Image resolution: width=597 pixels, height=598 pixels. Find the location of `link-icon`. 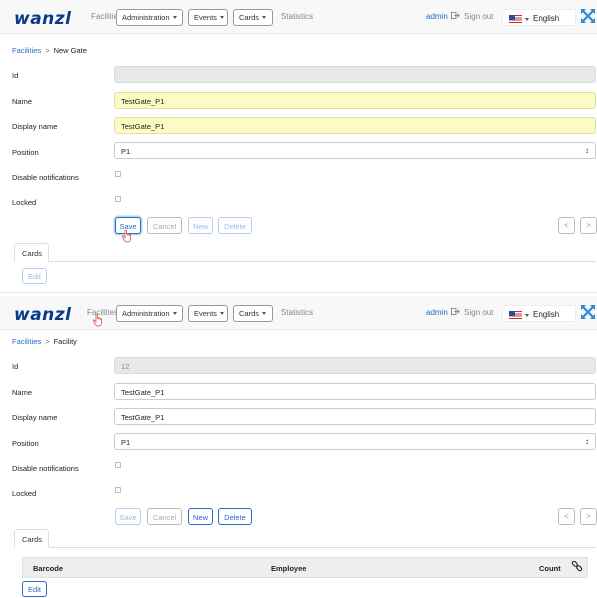

link-icon is located at coordinates (577, 567).